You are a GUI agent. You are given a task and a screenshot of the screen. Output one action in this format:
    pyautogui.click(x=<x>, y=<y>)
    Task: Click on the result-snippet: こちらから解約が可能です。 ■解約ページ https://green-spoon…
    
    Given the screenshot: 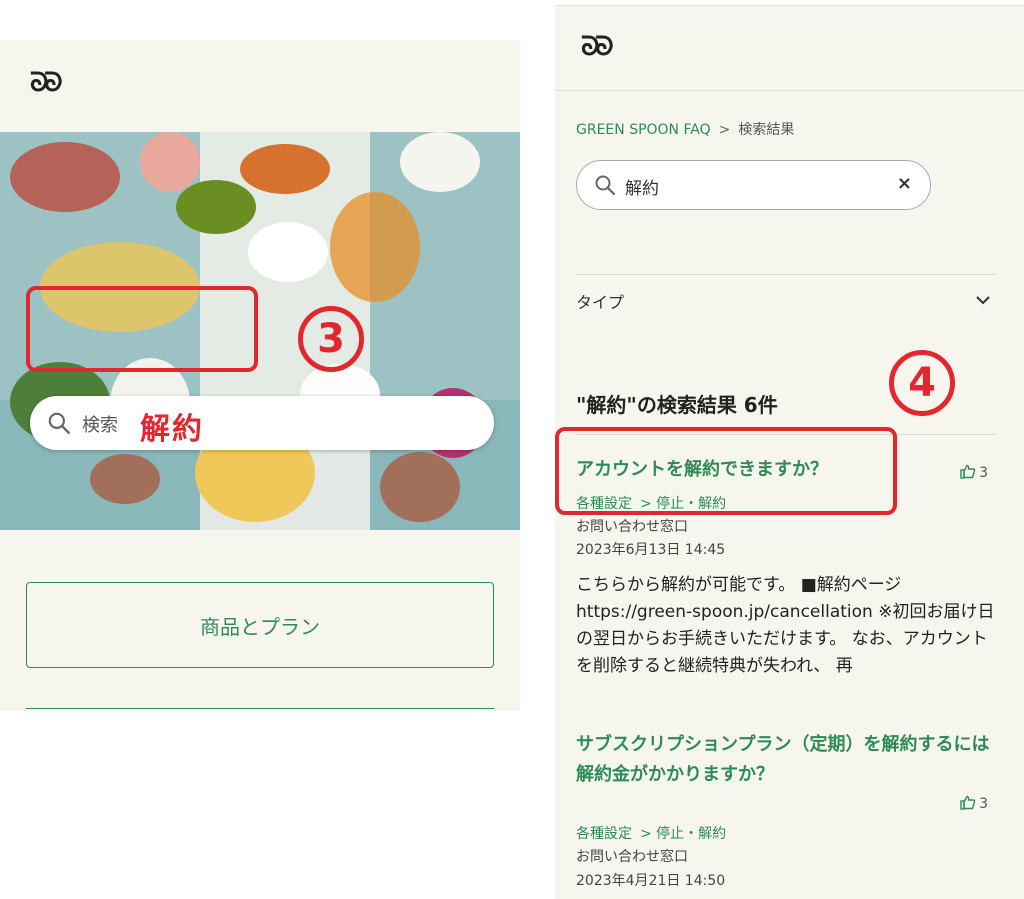 What is the action you would take?
    pyautogui.click(x=785, y=625)
    